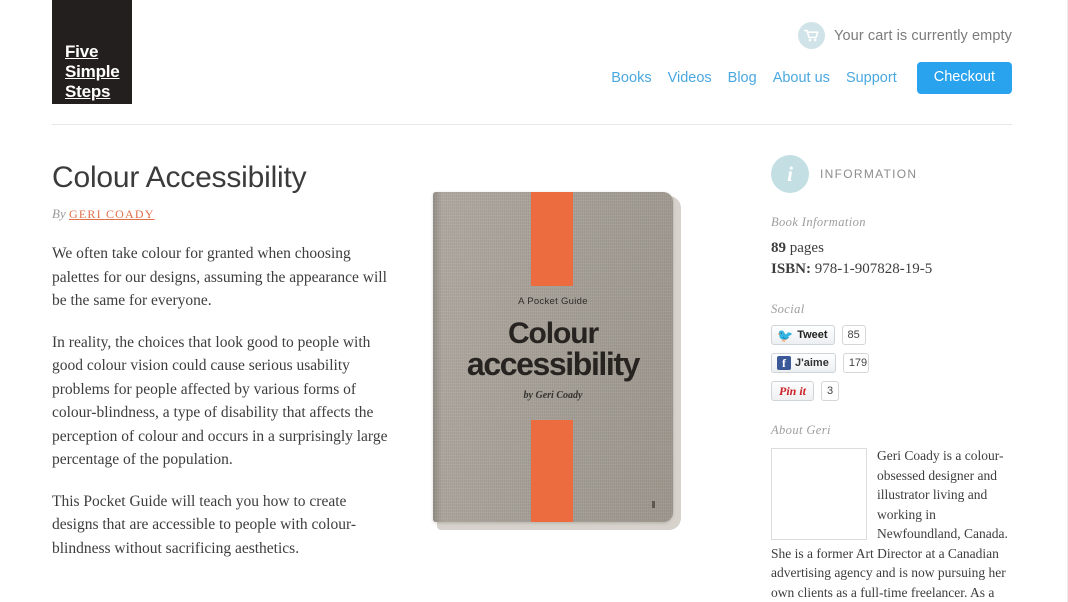 The height and width of the screenshot is (602, 1068). I want to click on about-author-label: About Geri, so click(801, 430).